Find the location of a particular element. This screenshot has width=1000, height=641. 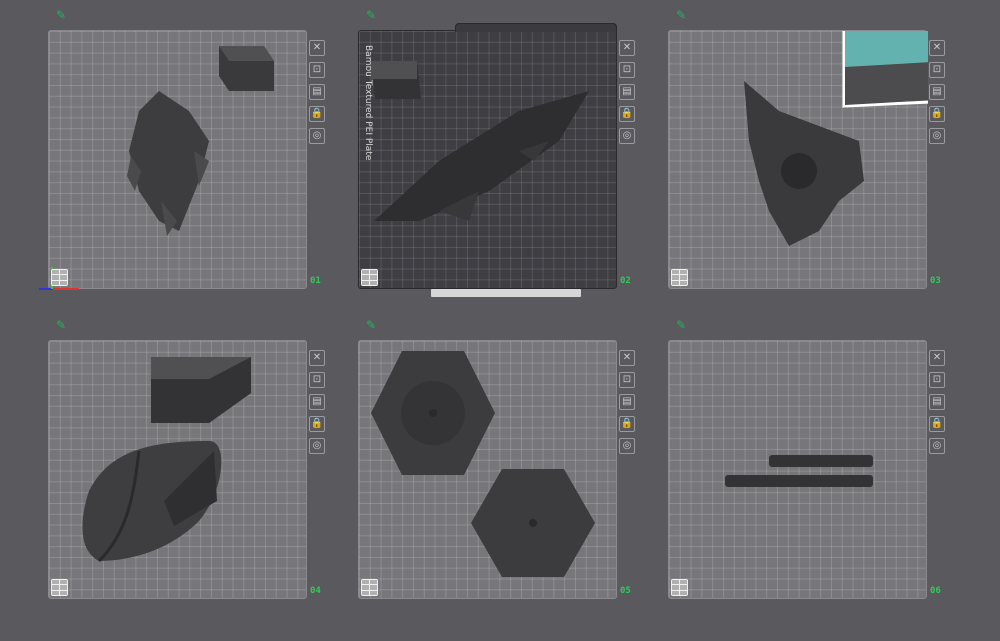

plate-number: 02 is located at coordinates (625, 281).